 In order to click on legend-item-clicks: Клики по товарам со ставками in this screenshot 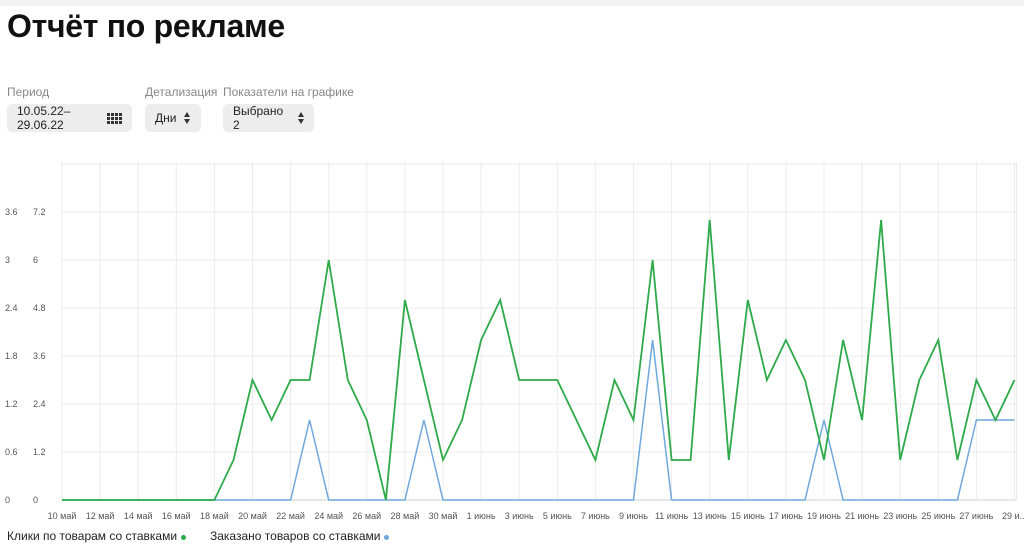, I will do `click(97, 536)`.